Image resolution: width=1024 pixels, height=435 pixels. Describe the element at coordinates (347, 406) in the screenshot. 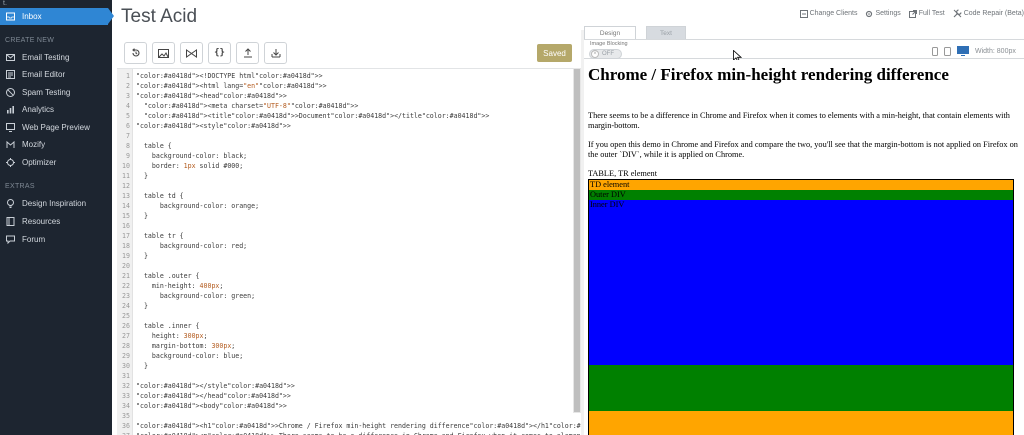

I see `code-line: 34 "color:#a0418d"><body"color:#a0418d">>` at that location.